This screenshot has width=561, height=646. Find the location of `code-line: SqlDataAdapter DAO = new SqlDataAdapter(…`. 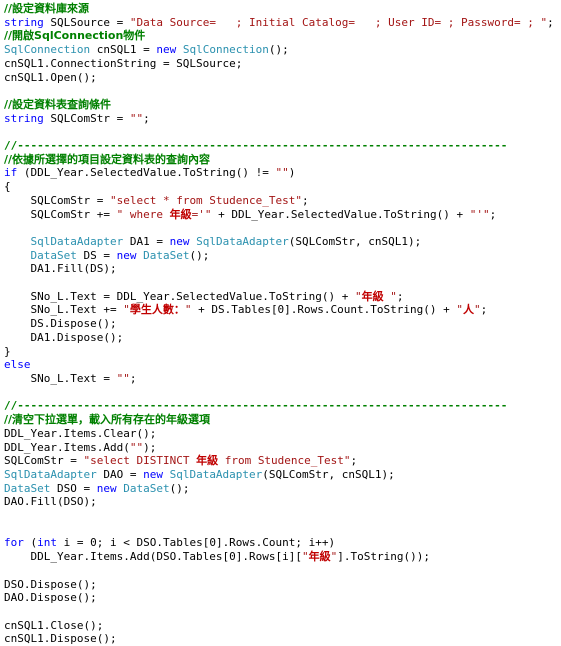

code-line: SqlDataAdapter DAO = new SqlDataAdapter(… is located at coordinates (282, 475).